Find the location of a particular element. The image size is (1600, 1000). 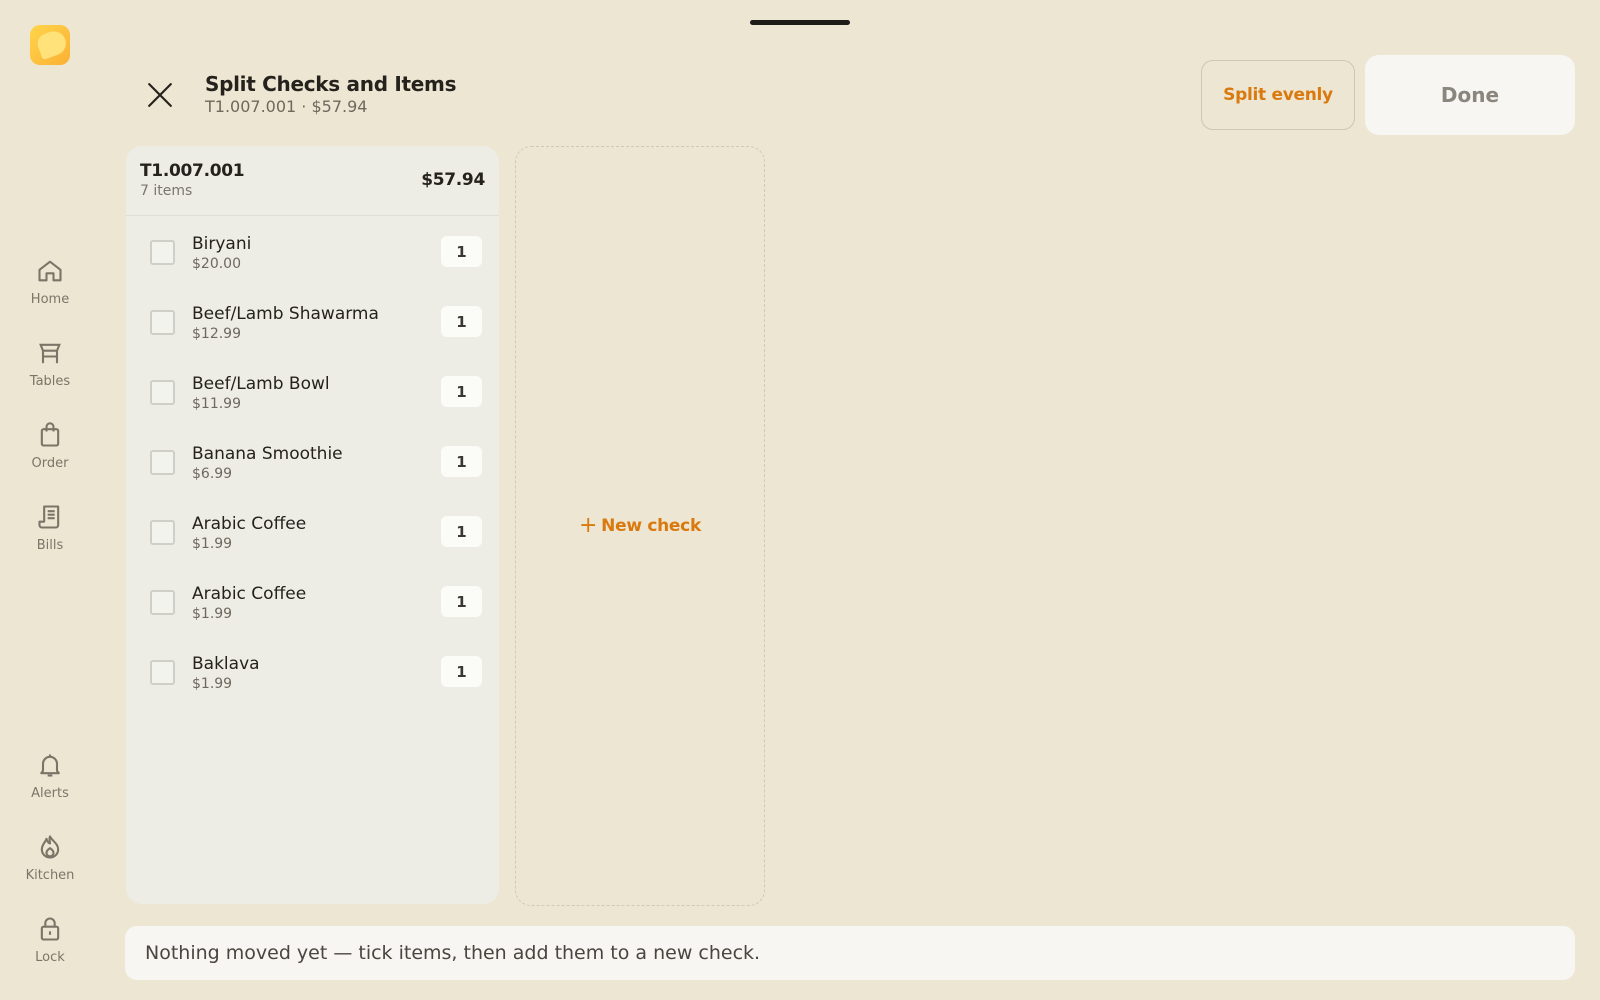

sidebar-item-label: Lock is located at coordinates (50, 957).